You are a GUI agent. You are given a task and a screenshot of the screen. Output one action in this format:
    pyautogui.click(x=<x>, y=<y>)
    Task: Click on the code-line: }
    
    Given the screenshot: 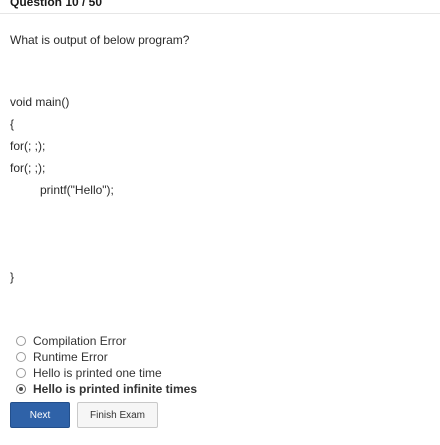 What is the action you would take?
    pyautogui.click(x=12, y=277)
    